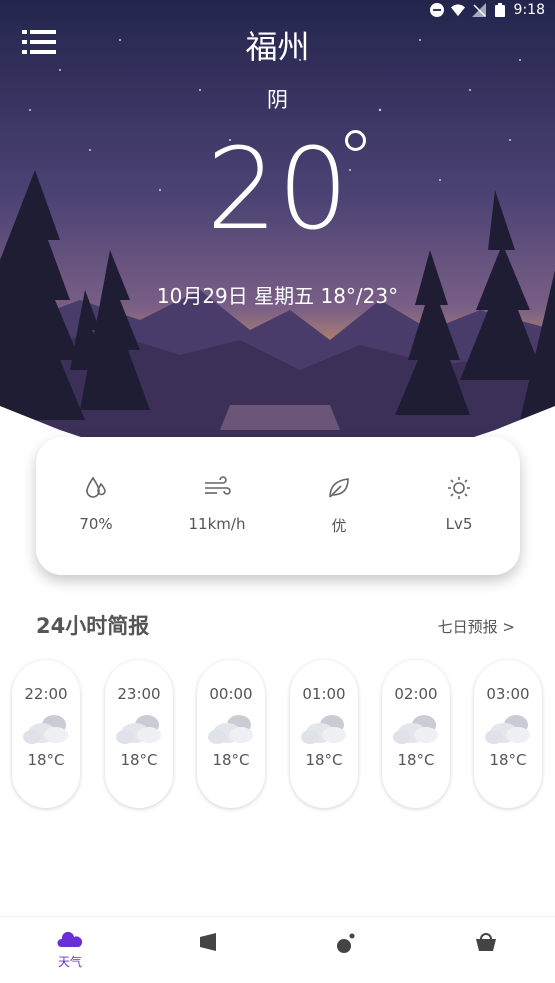 The height and width of the screenshot is (983, 555). Describe the element at coordinates (277, 190) in the screenshot. I see `current-temperature: 20` at that location.